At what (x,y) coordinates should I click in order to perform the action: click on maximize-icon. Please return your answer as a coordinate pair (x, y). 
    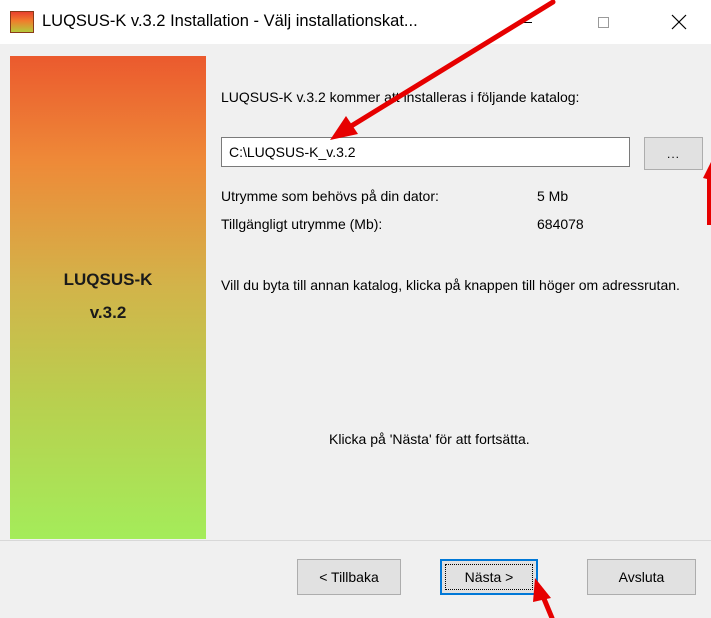
    Looking at the image, I should click on (603, 22).